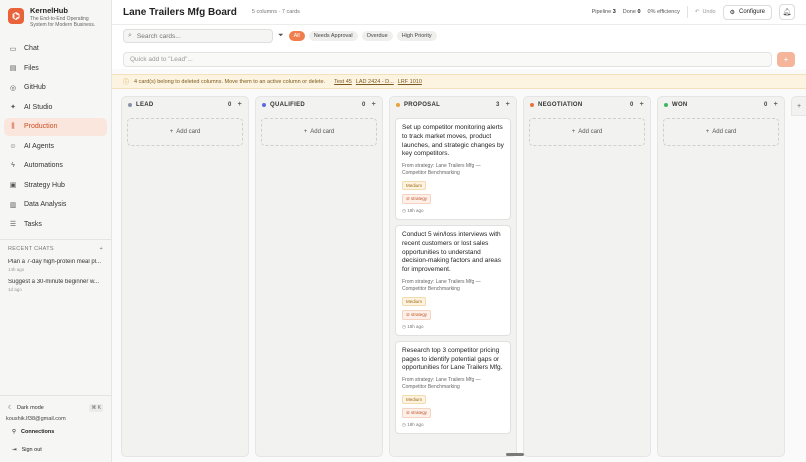 This screenshot has width=806, height=462. I want to click on configure-button: ⚙ Configure, so click(747, 12).